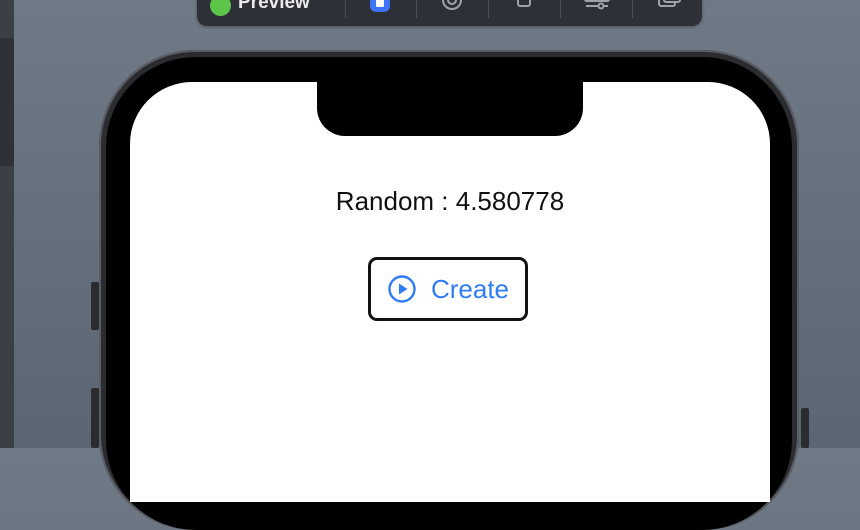 Image resolution: width=860 pixels, height=530 pixels. Describe the element at coordinates (450, 201) in the screenshot. I see `random-value-label: Random : 4.580778` at that location.